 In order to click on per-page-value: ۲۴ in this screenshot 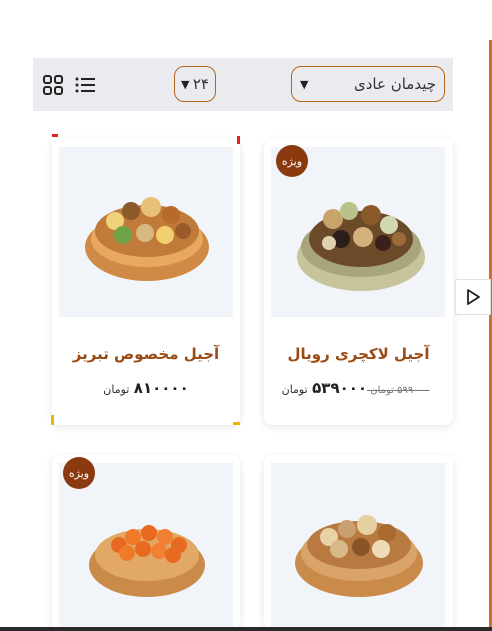, I will do `click(200, 84)`.